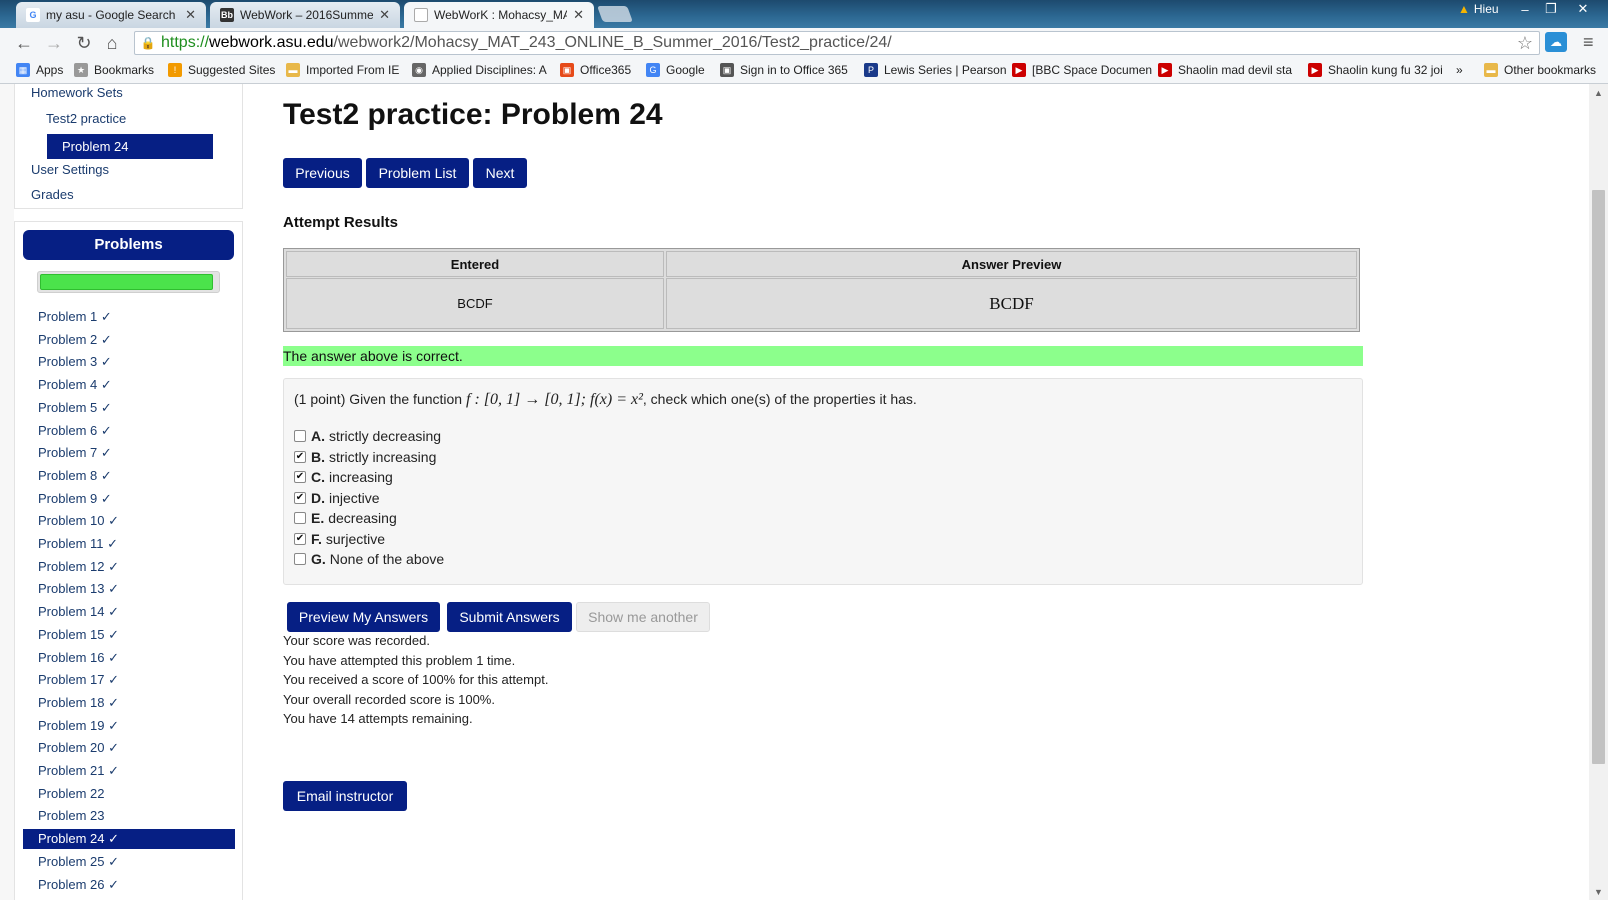 Image resolution: width=1608 pixels, height=900 pixels. What do you see at coordinates (509, 617) in the screenshot?
I see `submit-answers-button: Submit Answers` at bounding box center [509, 617].